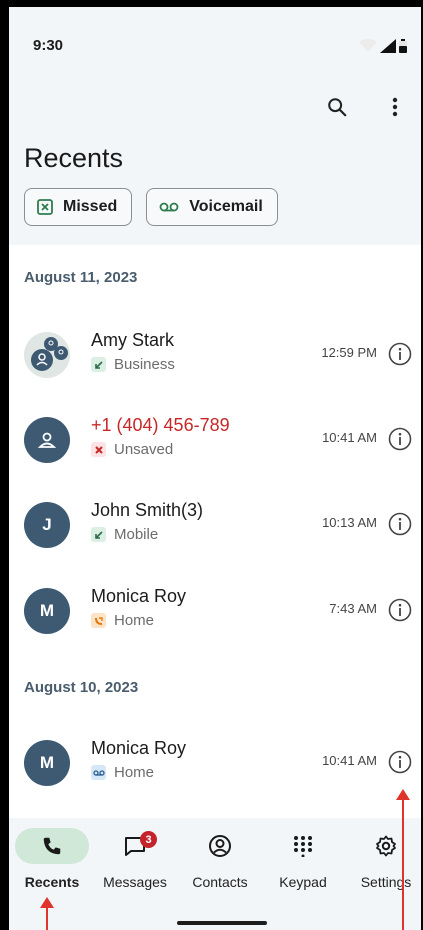 The image size is (423, 930). I want to click on filter-chip-voicemail: Voicemail, so click(212, 207).